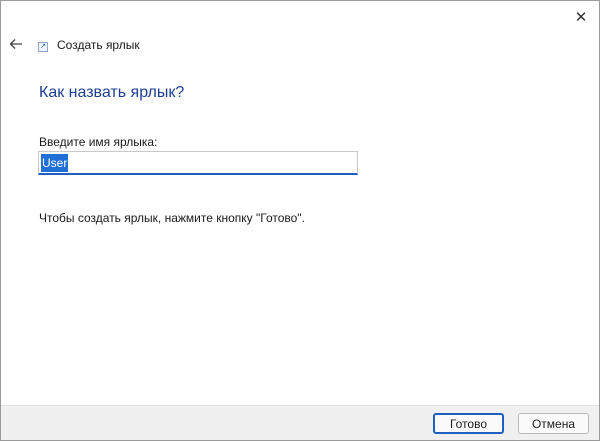  What do you see at coordinates (98, 45) in the screenshot?
I see `dialog-title: Создать ярлык` at bounding box center [98, 45].